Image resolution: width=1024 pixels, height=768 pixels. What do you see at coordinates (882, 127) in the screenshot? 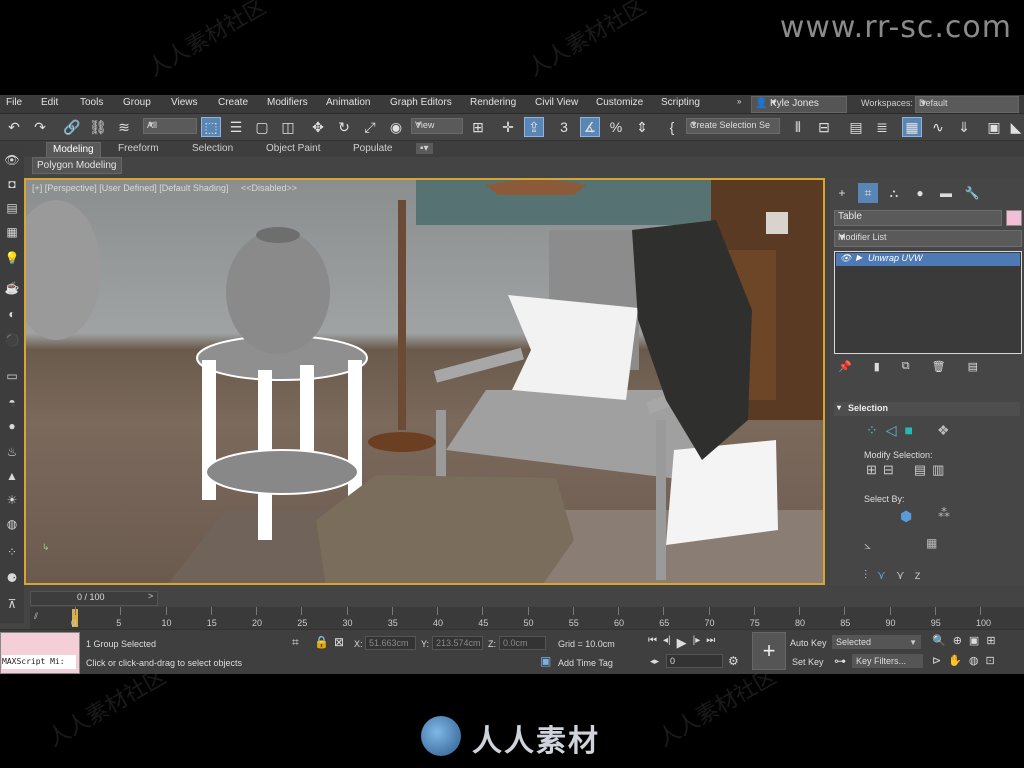
I see `layer-explorer-icon: ≣` at bounding box center [882, 127].